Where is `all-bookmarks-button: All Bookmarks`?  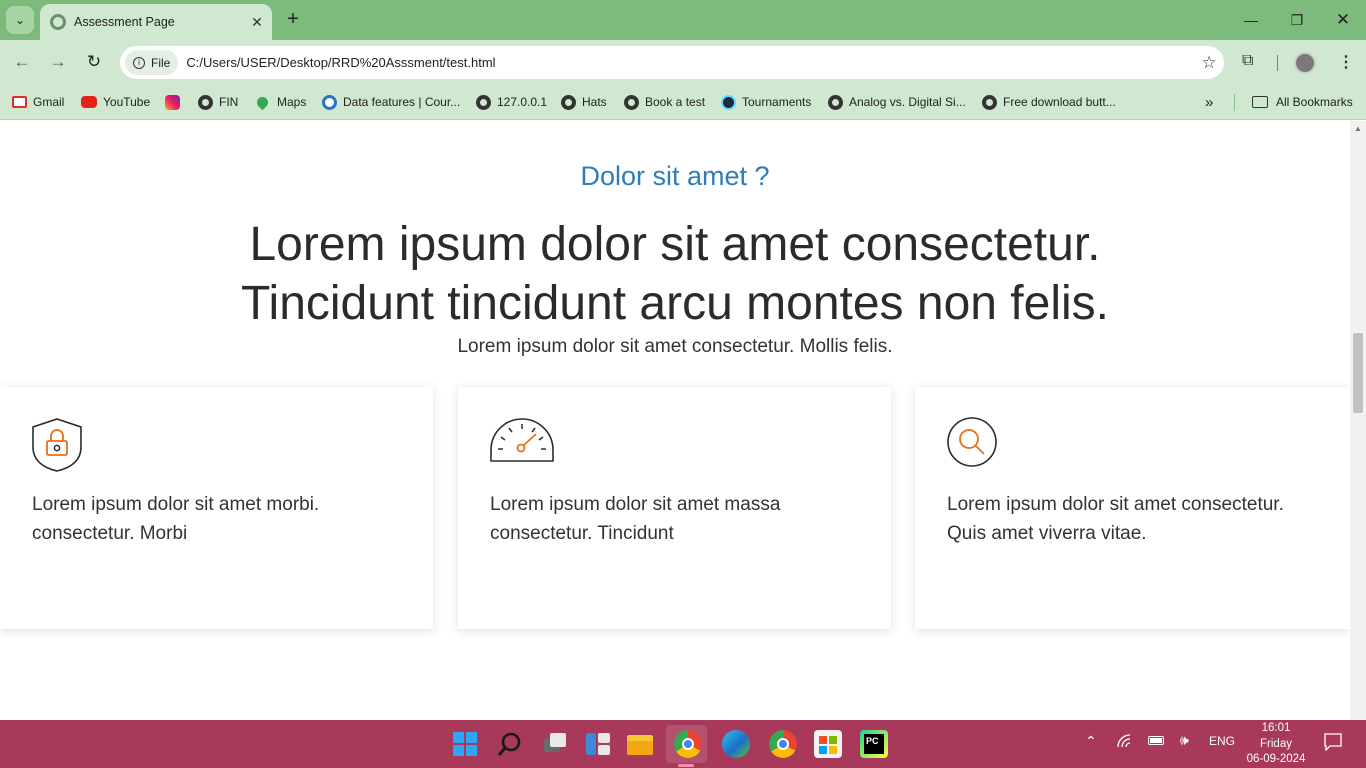
all-bookmarks-button: All Bookmarks is located at coordinates (1302, 102).